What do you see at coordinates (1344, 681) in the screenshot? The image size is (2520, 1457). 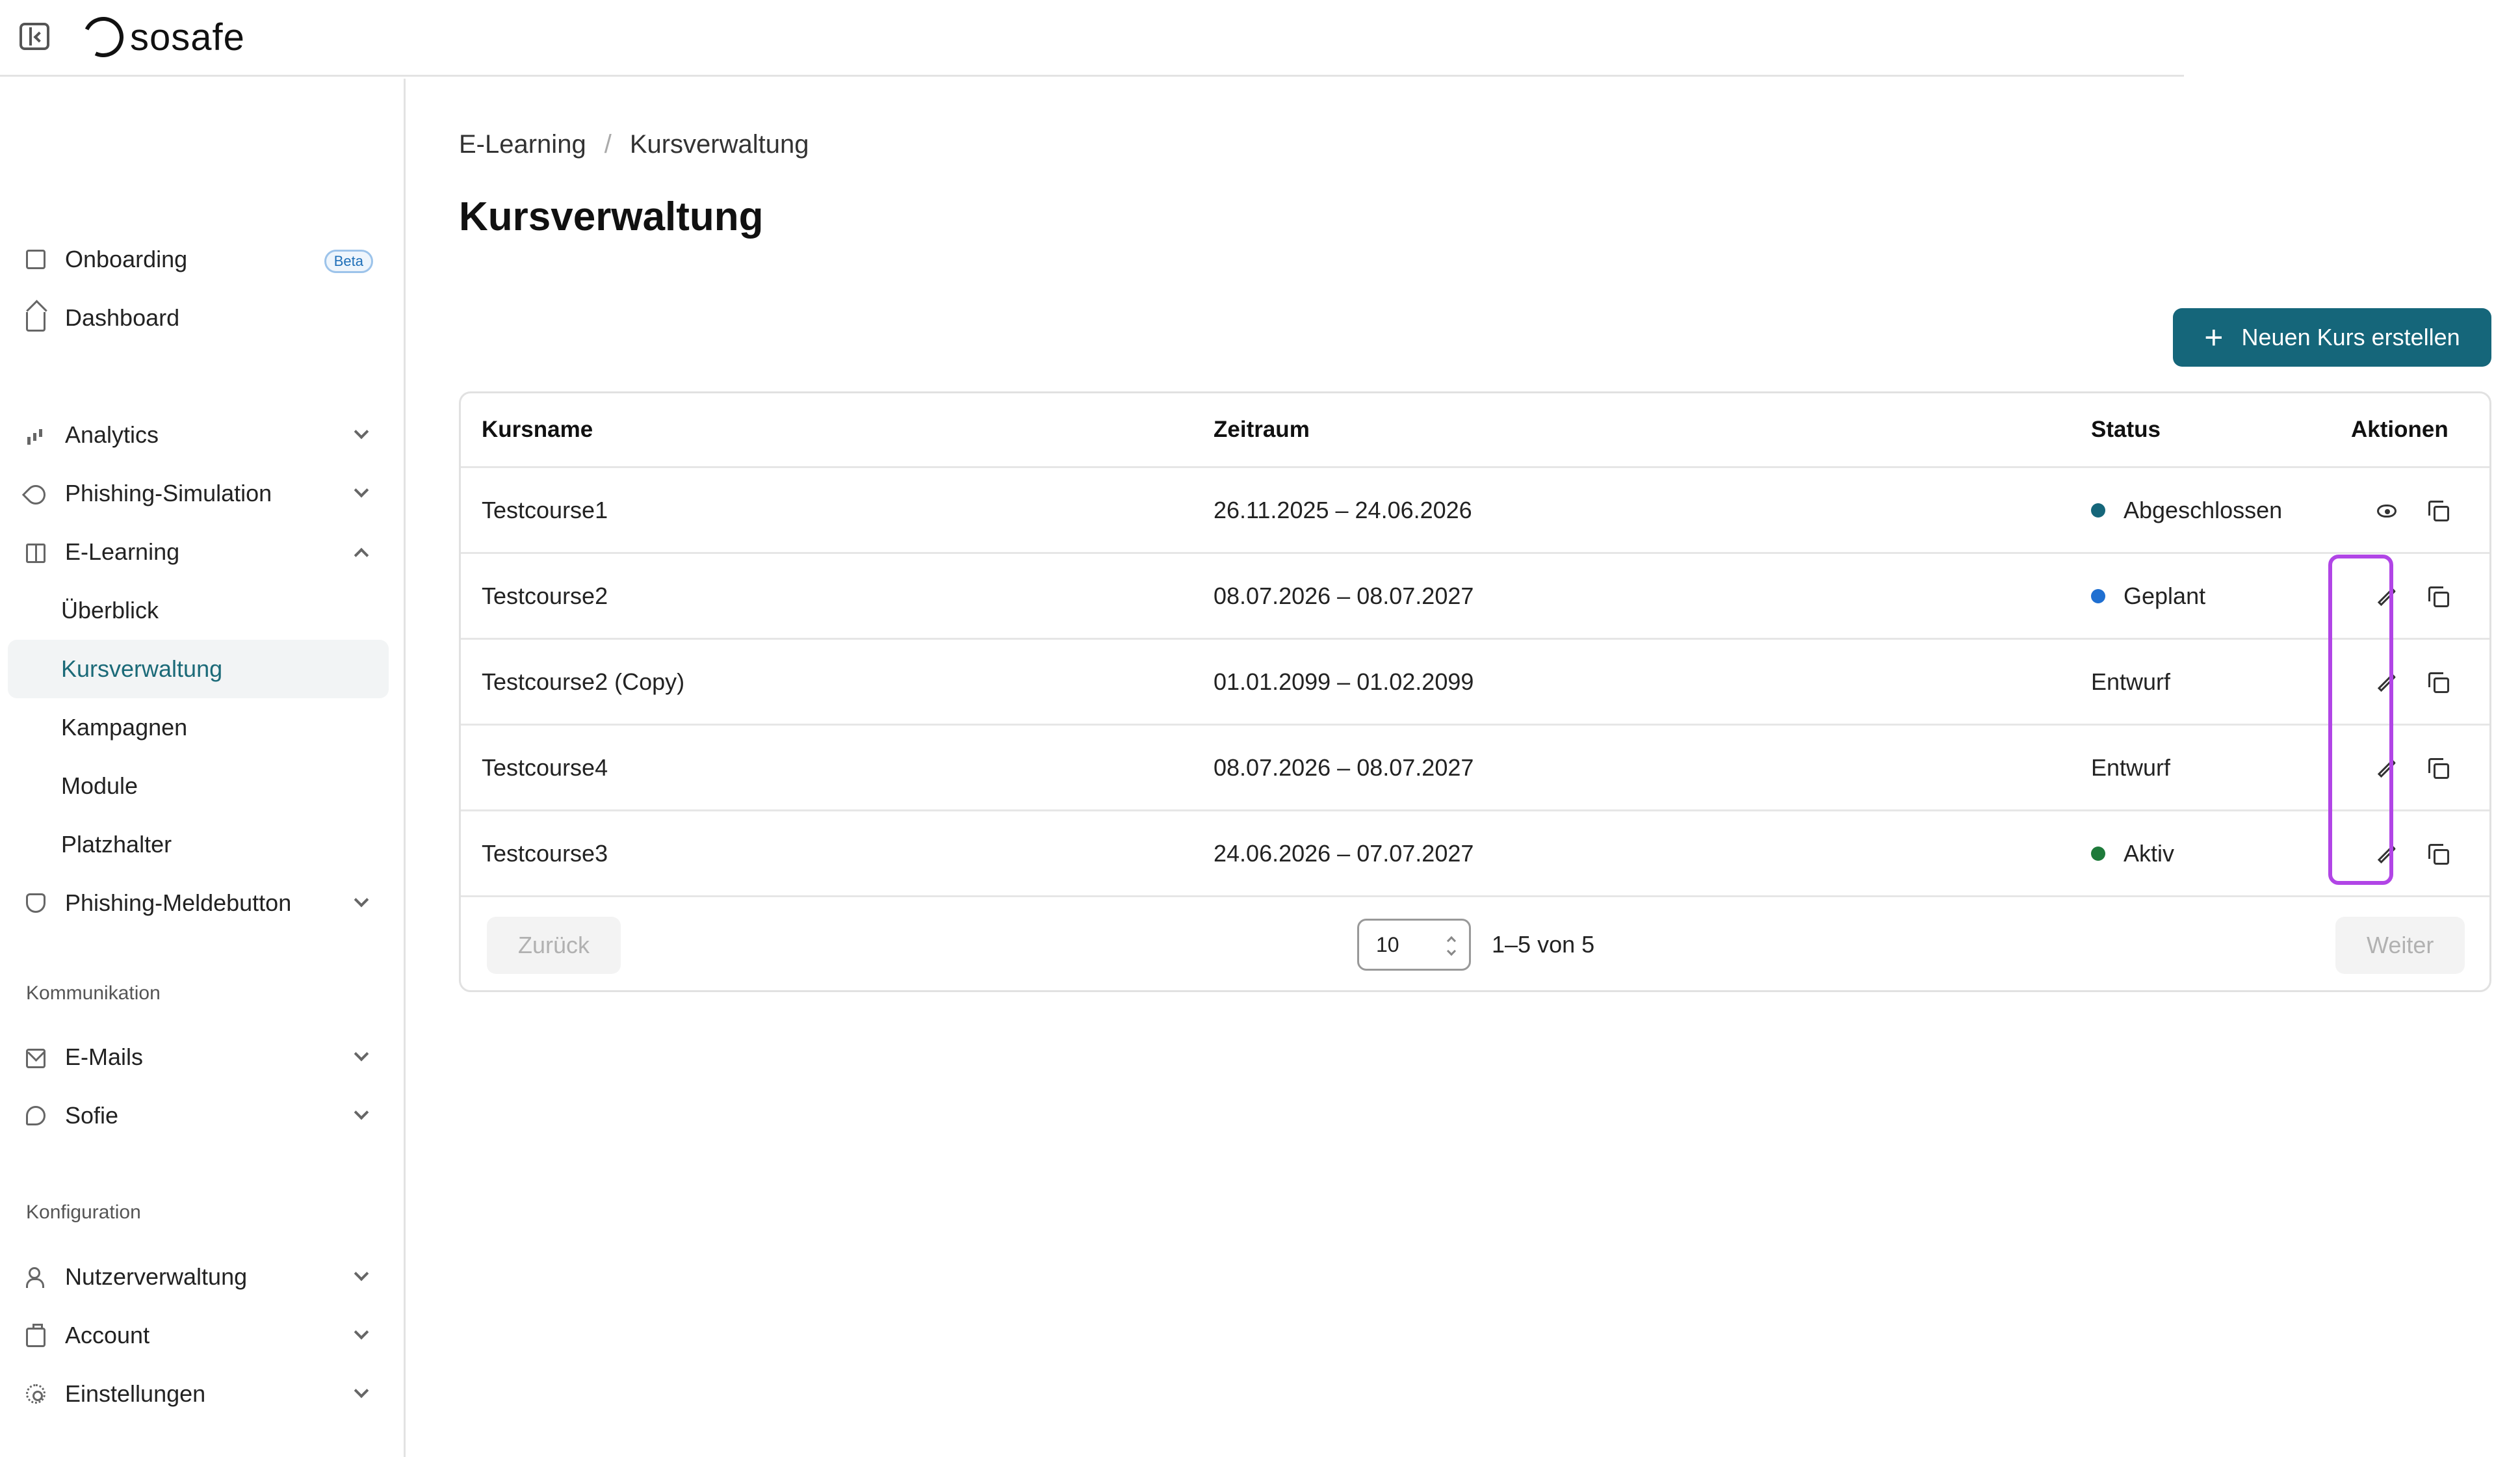 I see `course-range: 01.01.2099 – 01.02.2099` at bounding box center [1344, 681].